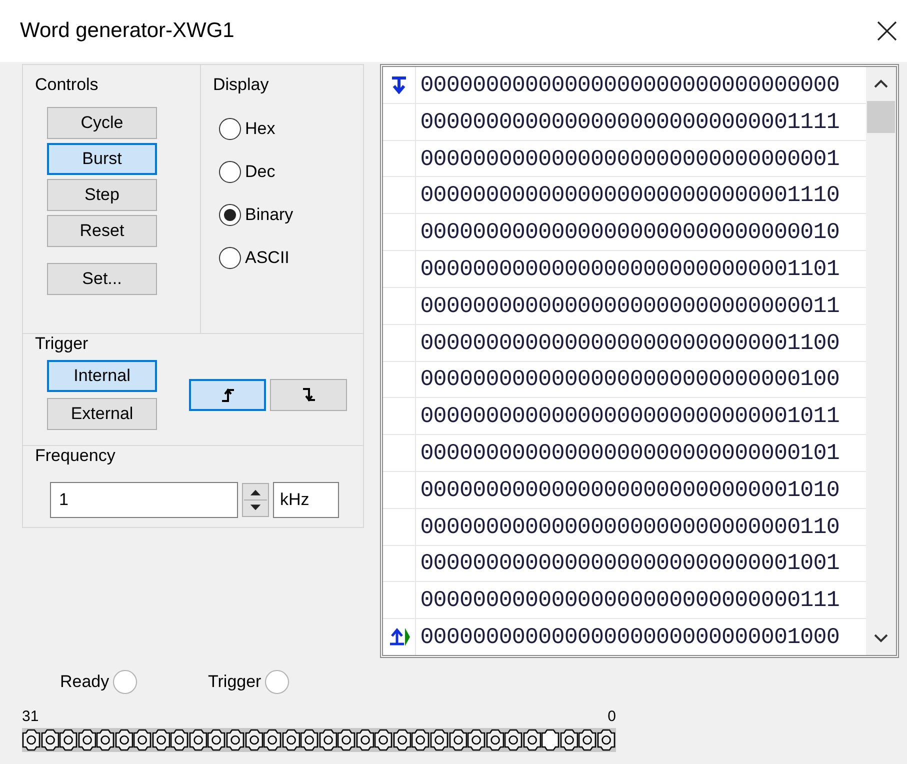 This screenshot has width=907, height=764. I want to click on radio-label: Binary, so click(269, 214).